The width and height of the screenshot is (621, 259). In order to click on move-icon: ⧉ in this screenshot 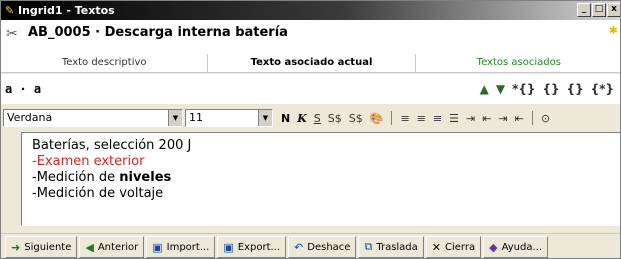, I will do `click(368, 246)`.